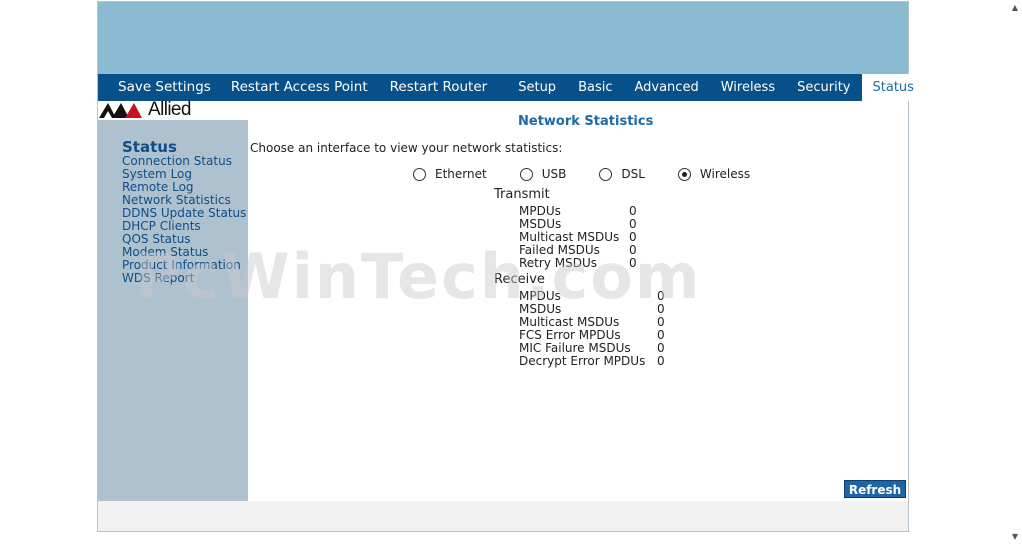 The image size is (1022, 544). Describe the element at coordinates (570, 335) in the screenshot. I see `stat-label: FCS Error MPDUs` at that location.